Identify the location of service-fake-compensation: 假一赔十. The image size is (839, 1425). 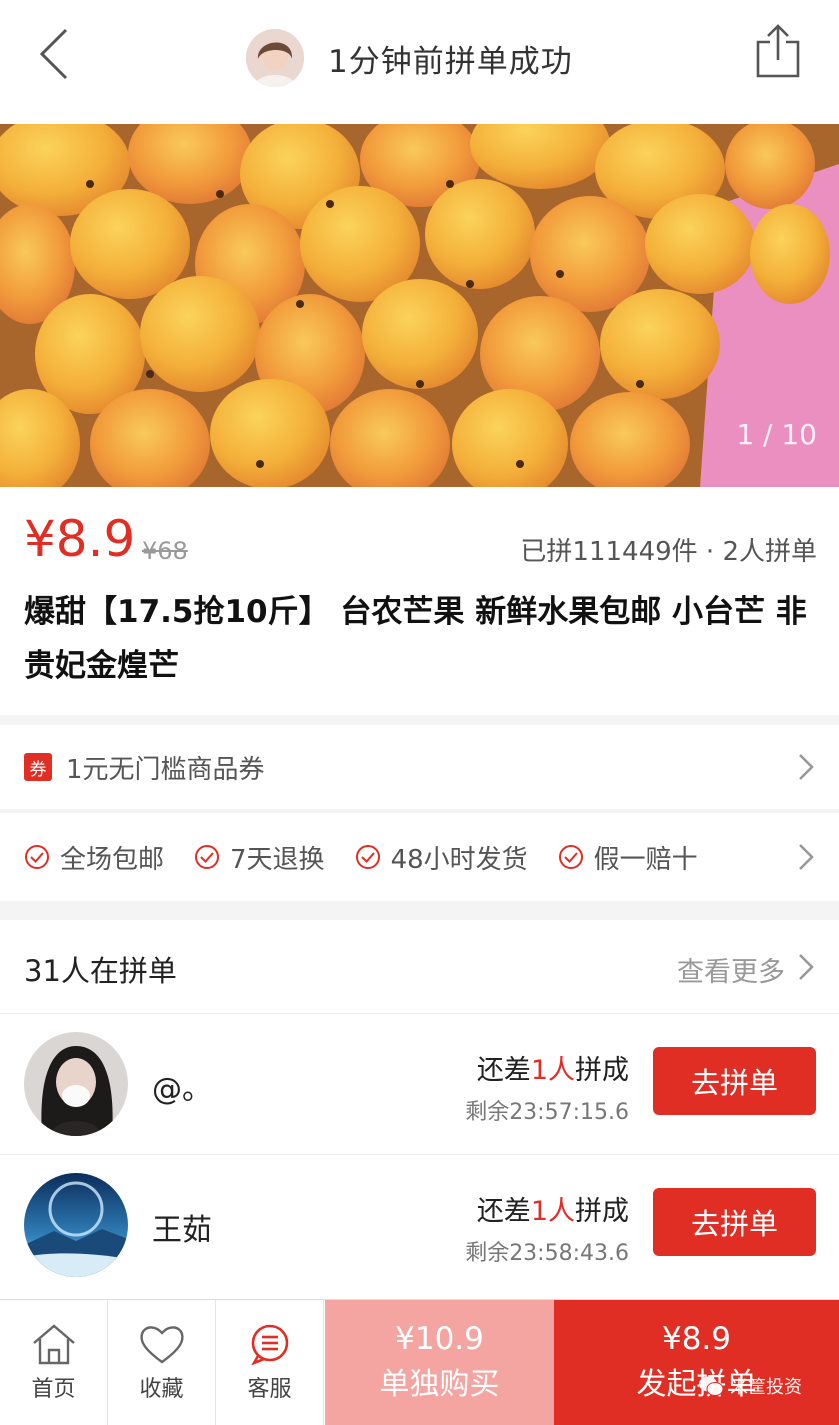
(628, 857).